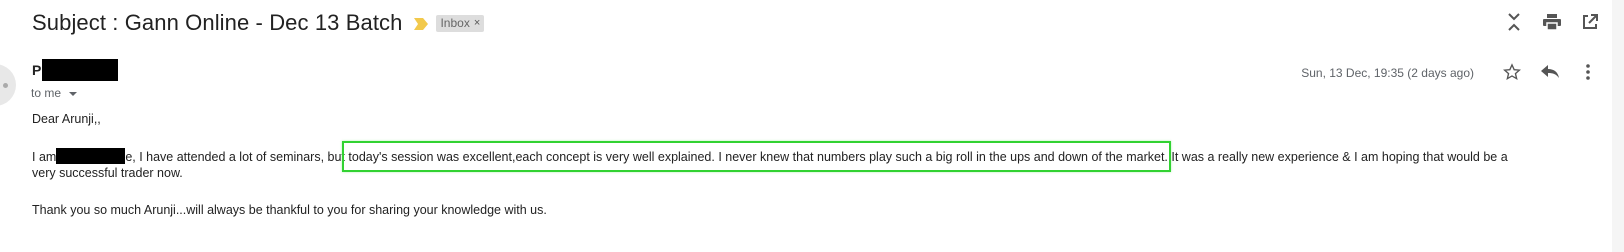 The image size is (1624, 252). Describe the element at coordinates (107, 173) in the screenshot. I see `email-paragraph-line-2: very successful trader now.` at that location.